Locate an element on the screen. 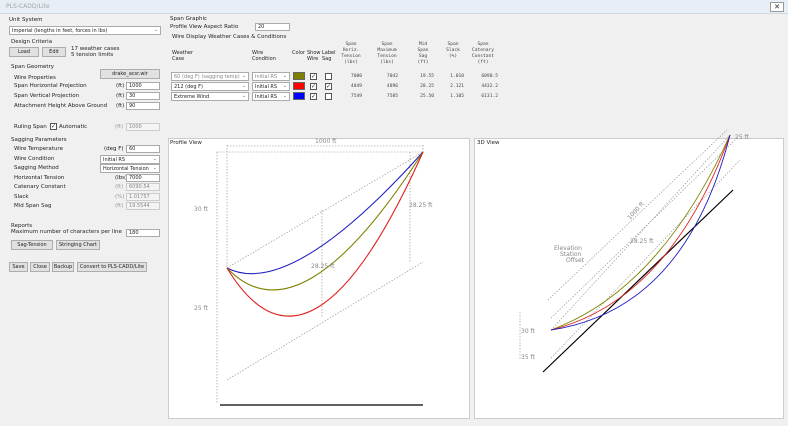 This screenshot has width=788, height=426. right-sag-label: 28.25 ft is located at coordinates (421, 205).